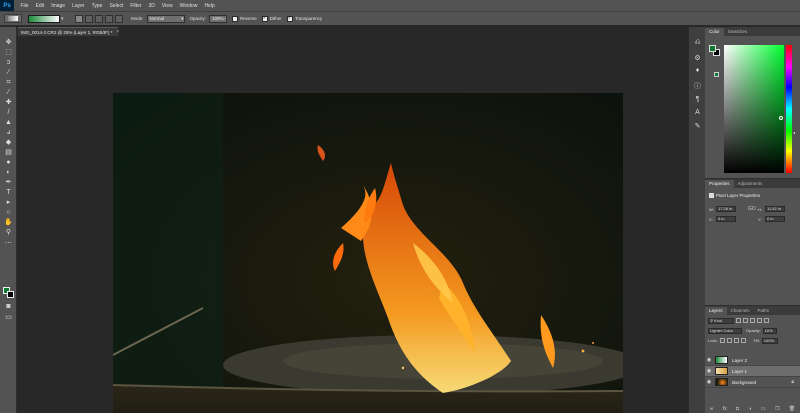 The width and height of the screenshot is (800, 413). What do you see at coordinates (743, 340) in the screenshot?
I see `lock-all-icon` at bounding box center [743, 340].